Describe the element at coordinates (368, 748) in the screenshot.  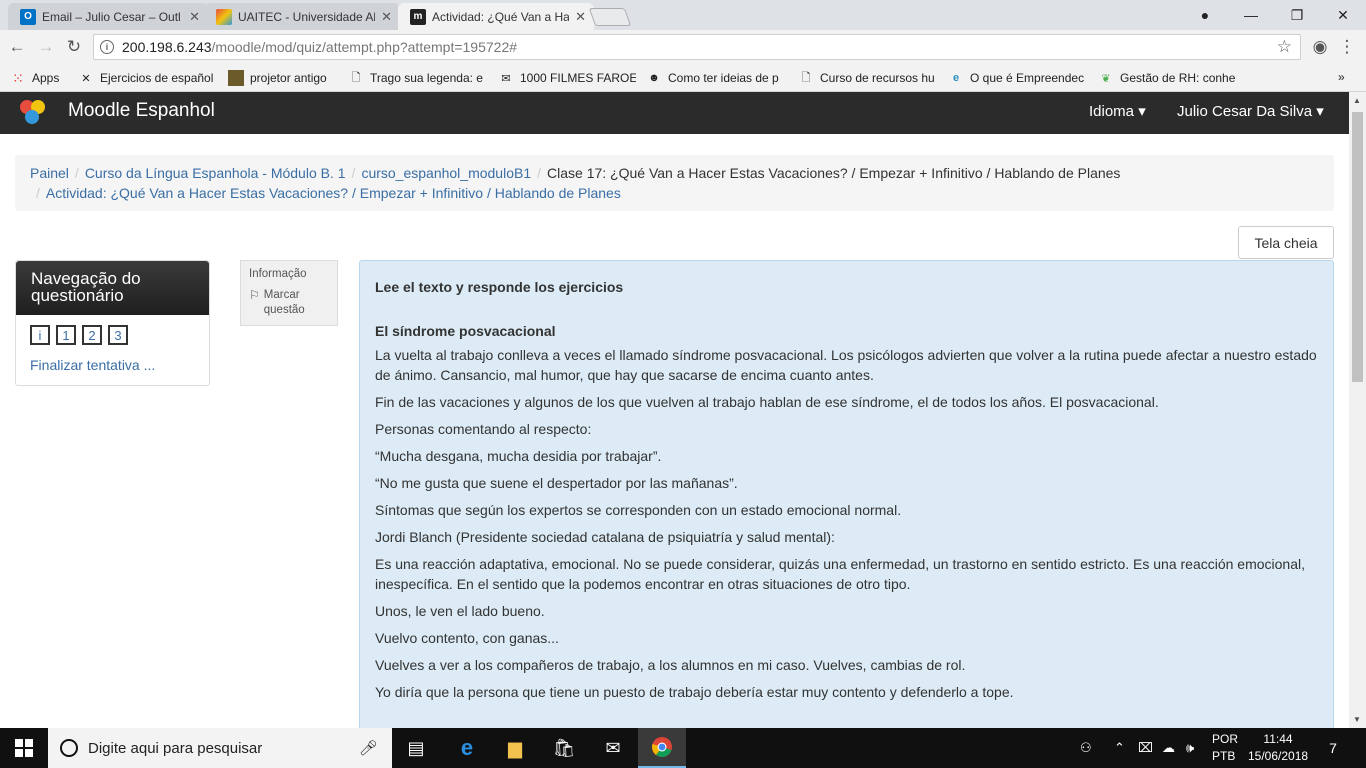
I see `microphone-icon: 🎤︎` at that location.